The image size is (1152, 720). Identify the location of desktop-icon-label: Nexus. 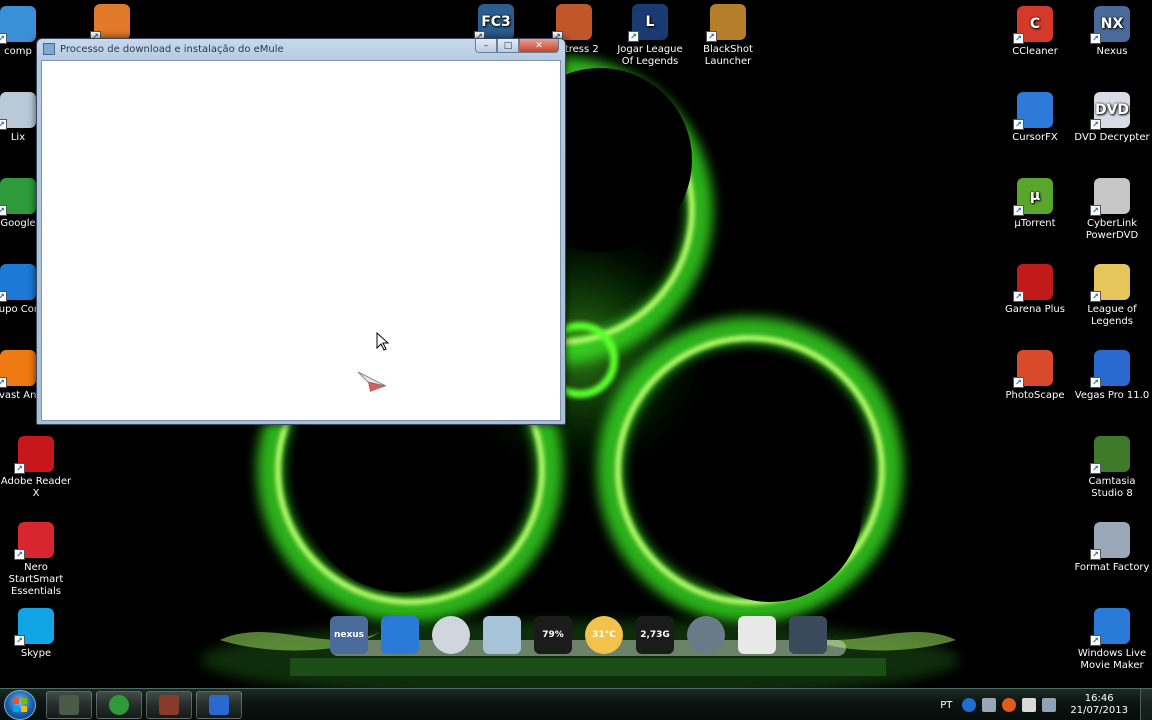
(1112, 51).